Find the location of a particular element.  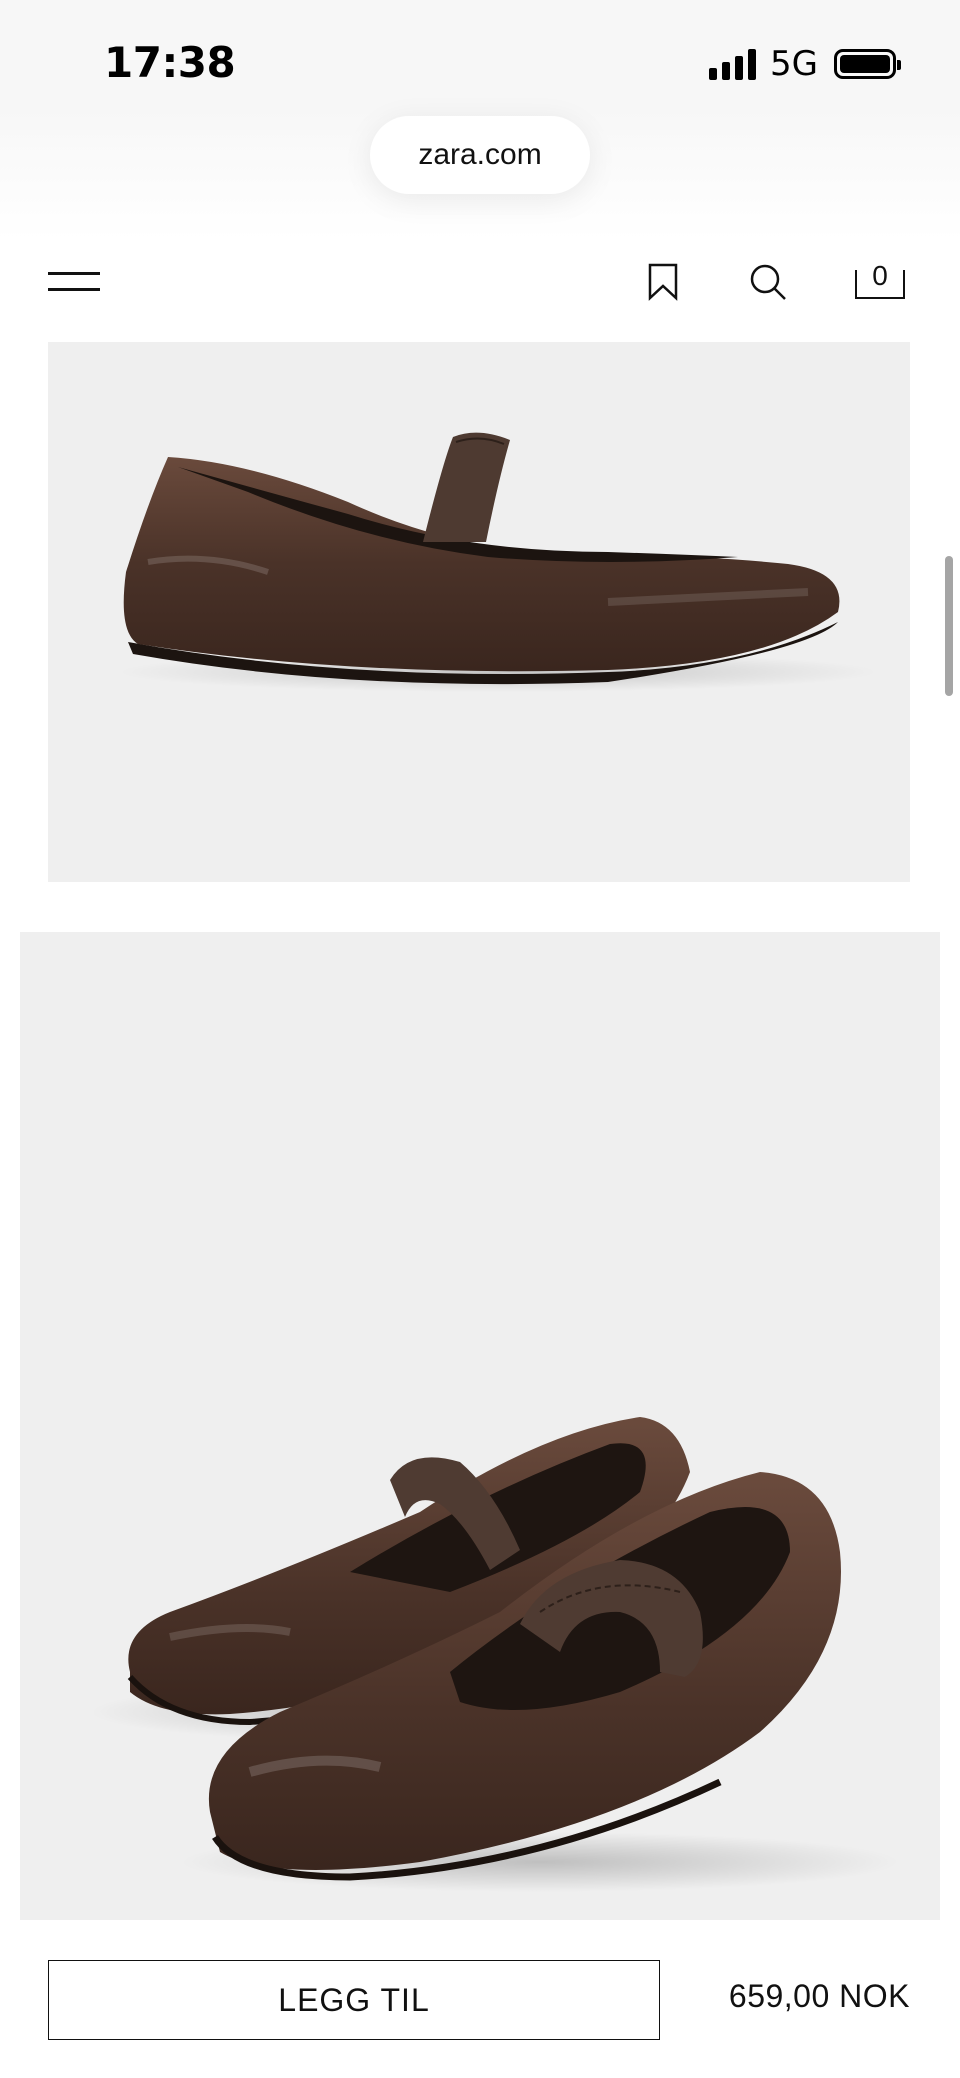

page-scrollbar is located at coordinates (949, 626).